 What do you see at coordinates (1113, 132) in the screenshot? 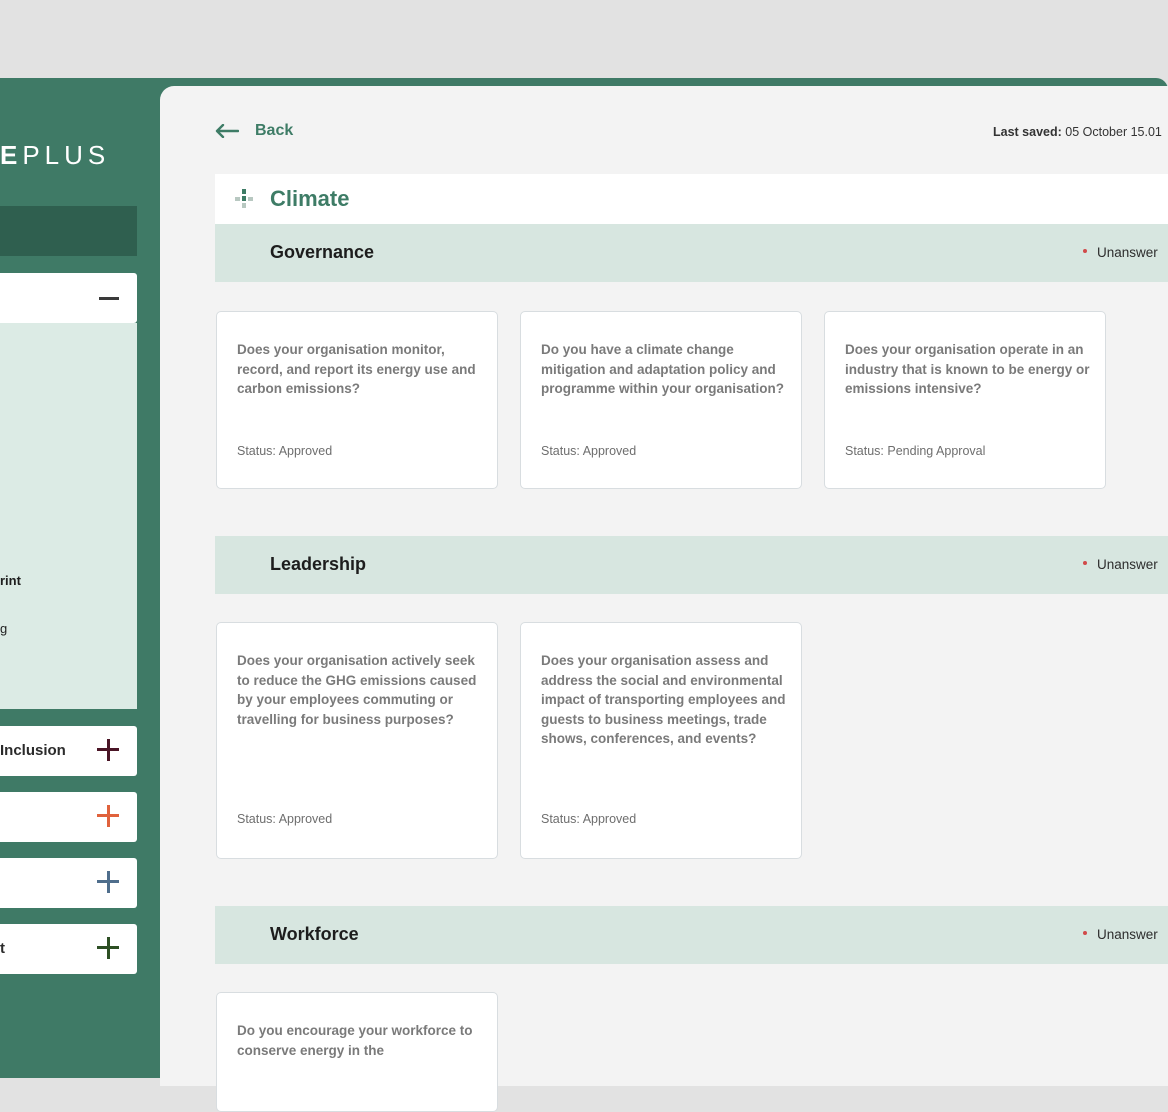
I see `last-saved-value: 05 October 15.01` at bounding box center [1113, 132].